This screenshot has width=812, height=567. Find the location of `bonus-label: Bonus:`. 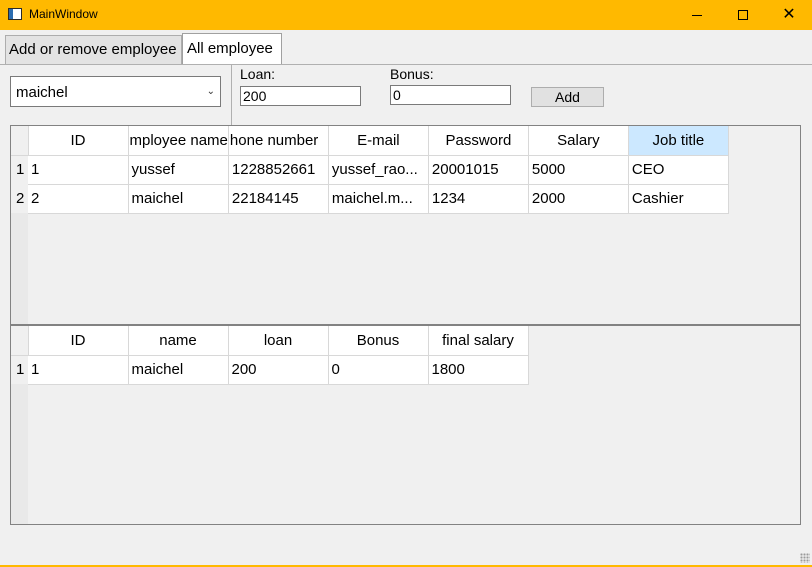

bonus-label: Bonus: is located at coordinates (412, 74).